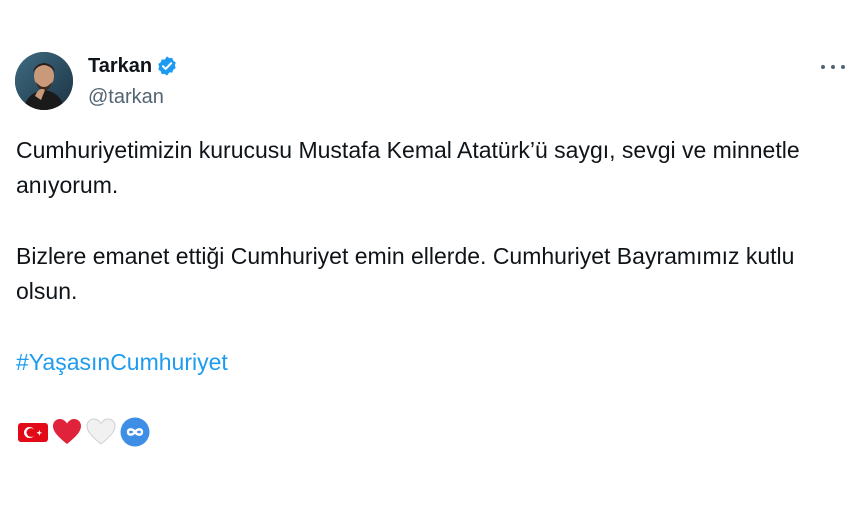  Describe the element at coordinates (84, 432) in the screenshot. I see `emoji-row` at that location.